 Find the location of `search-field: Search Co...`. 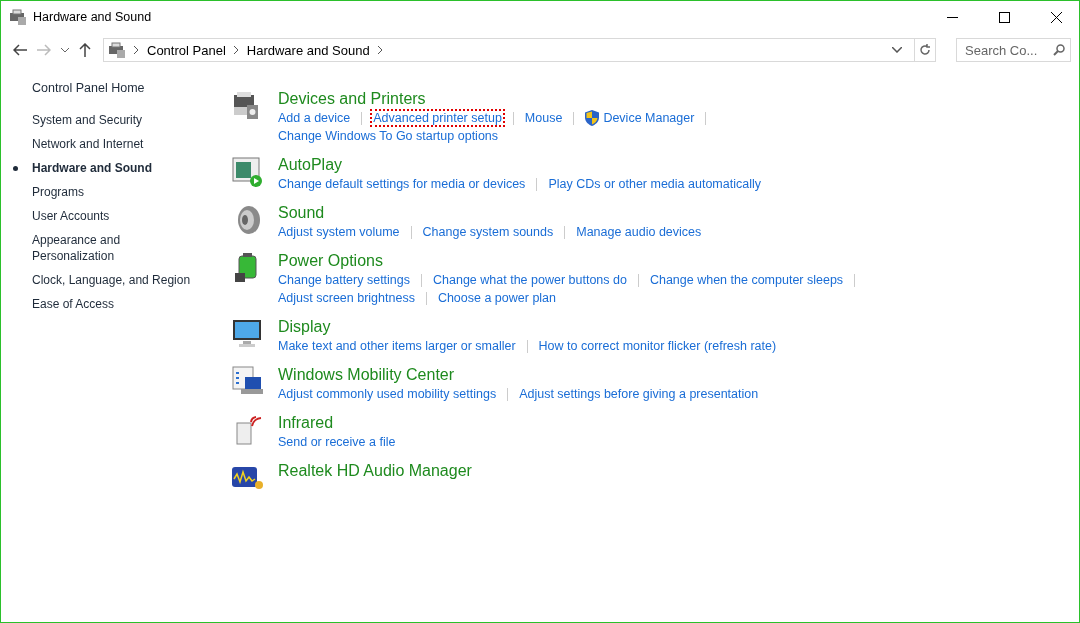

search-field: Search Co... is located at coordinates (1013, 50).